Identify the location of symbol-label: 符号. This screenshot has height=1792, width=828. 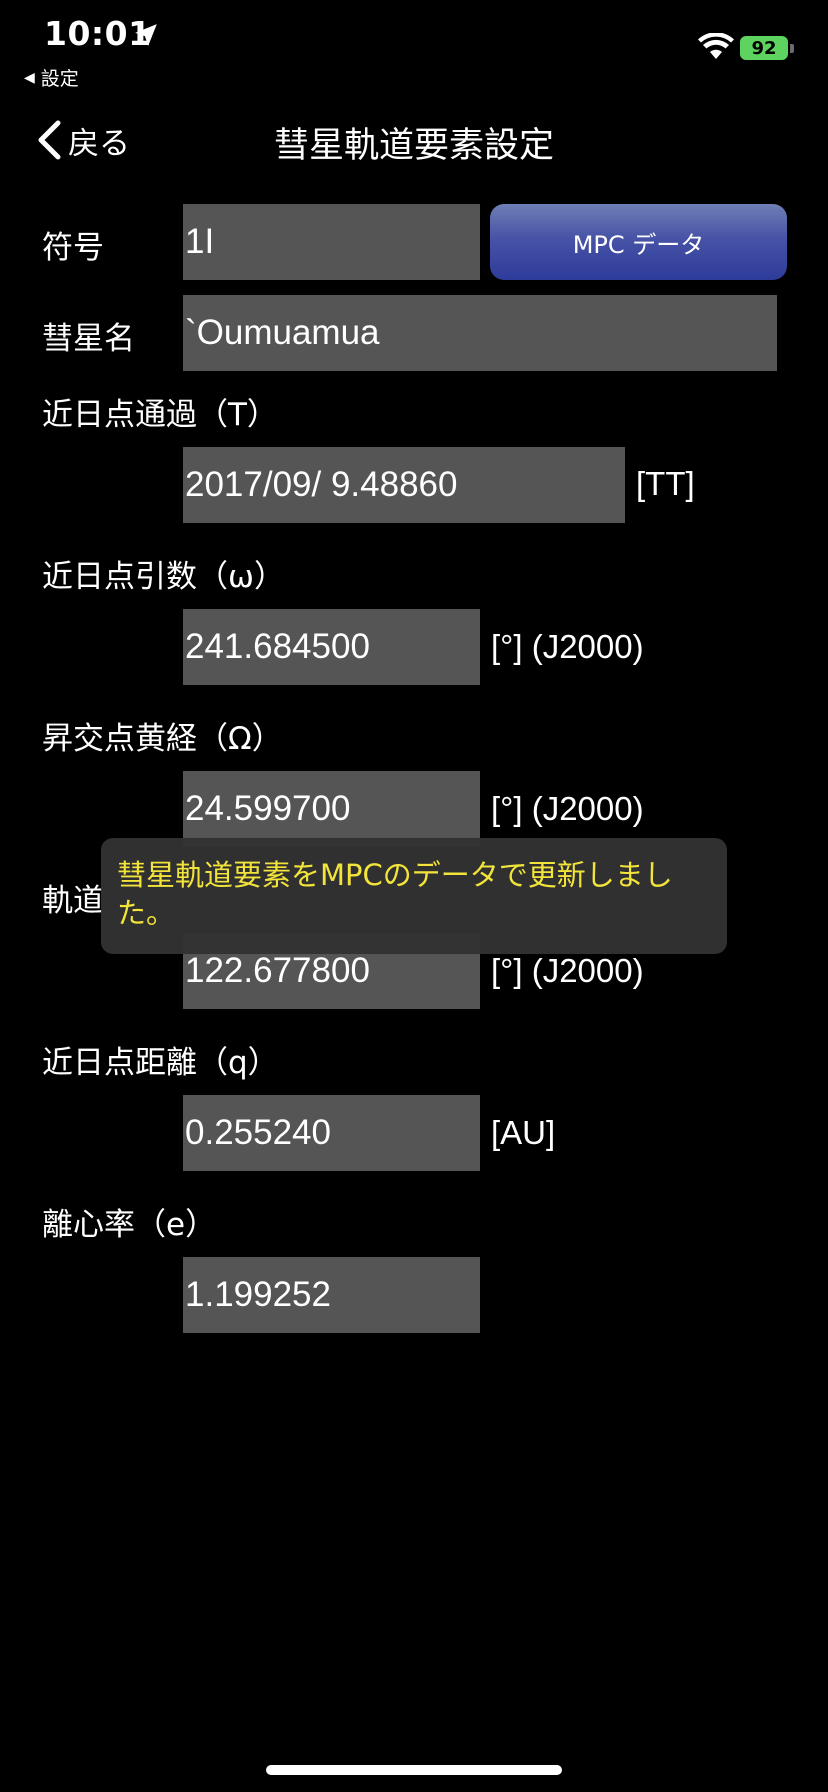
(73, 248).